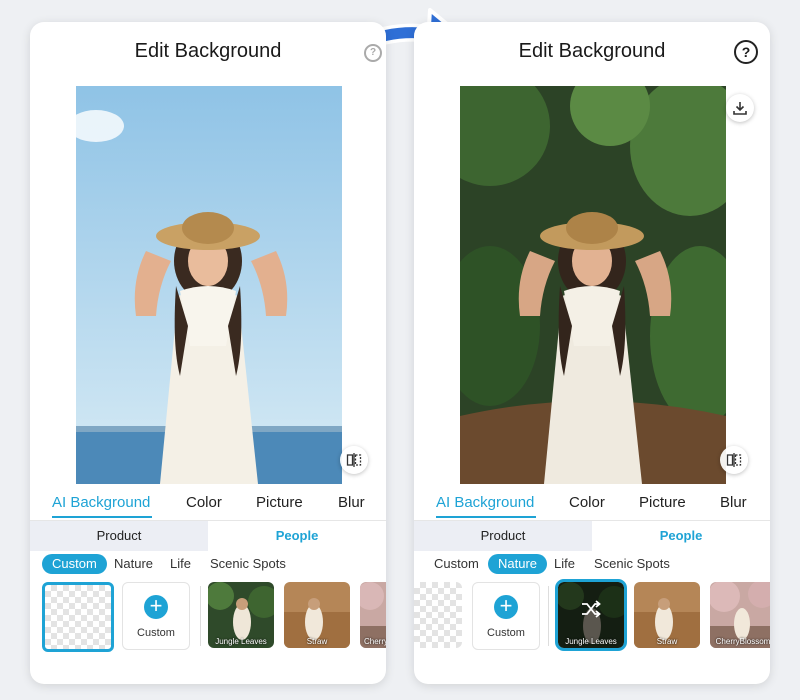 This screenshot has height=700, width=800. I want to click on thumb-label: Cherry, so click(375, 641).